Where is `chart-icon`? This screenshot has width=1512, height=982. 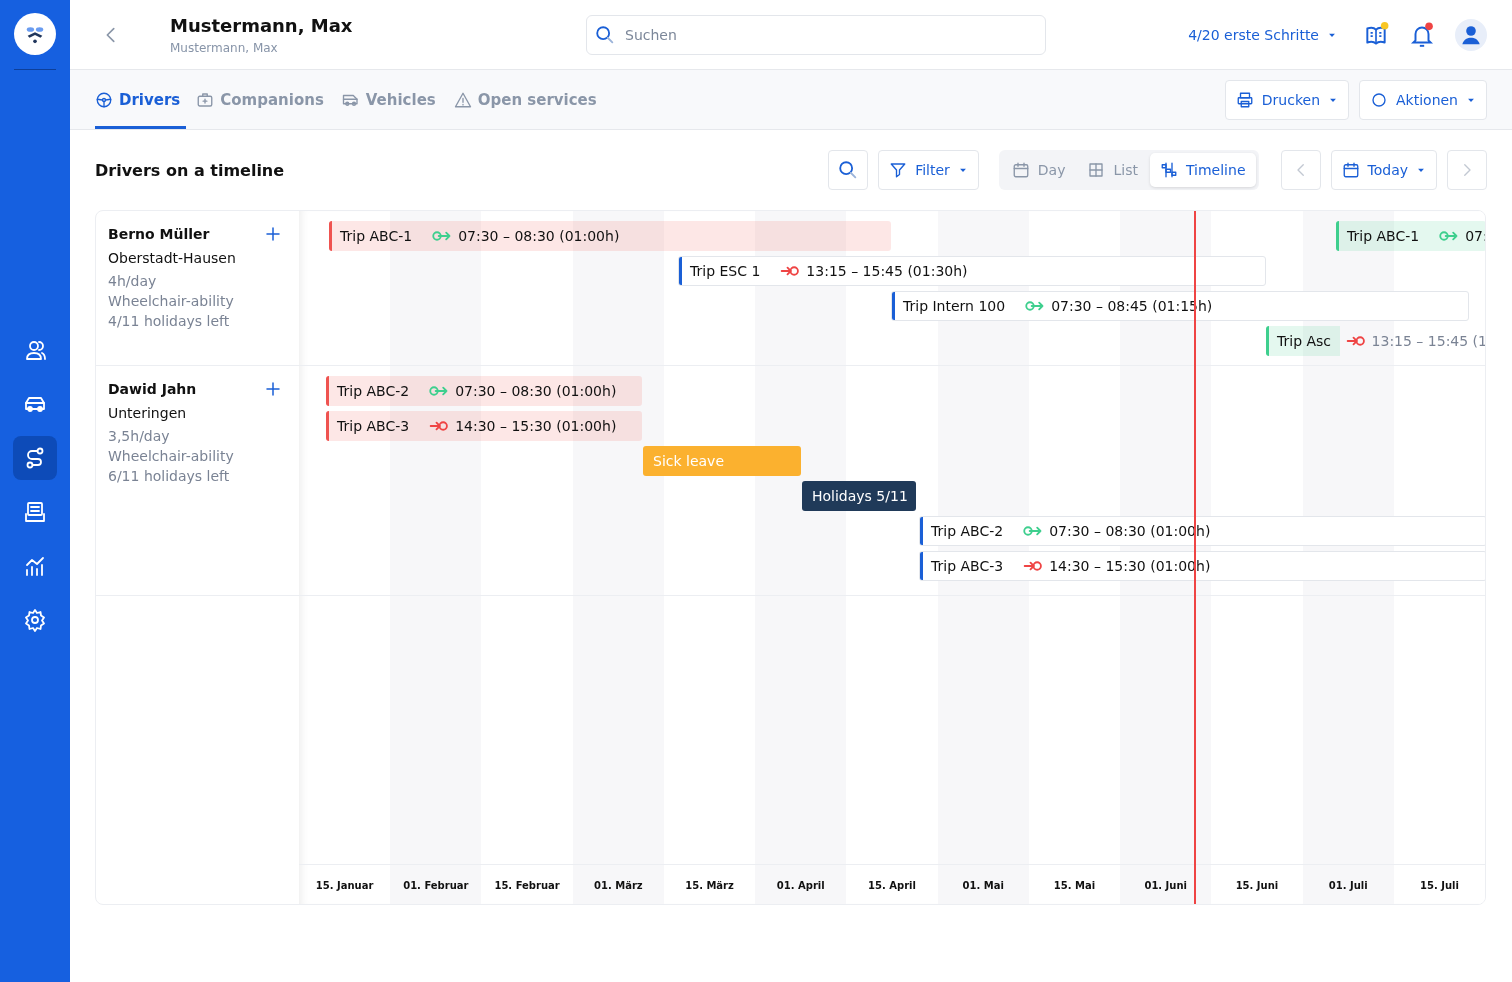 chart-icon is located at coordinates (35, 566).